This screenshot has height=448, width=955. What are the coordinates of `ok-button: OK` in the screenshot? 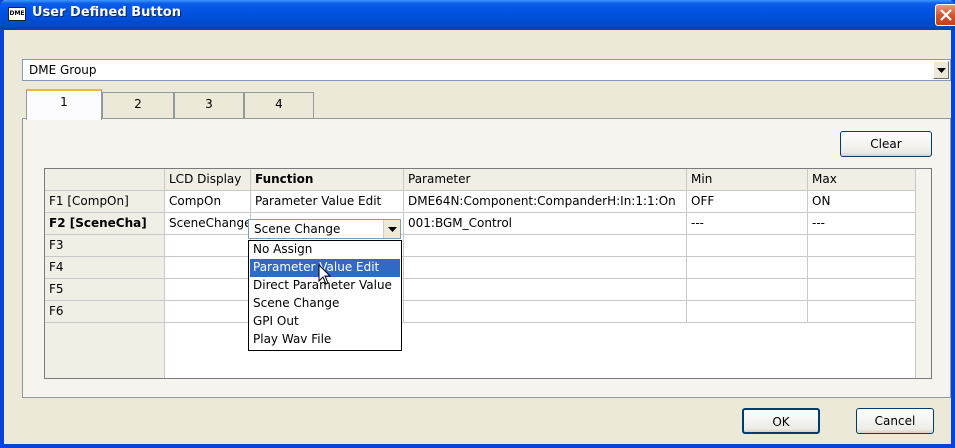 It's located at (781, 421).